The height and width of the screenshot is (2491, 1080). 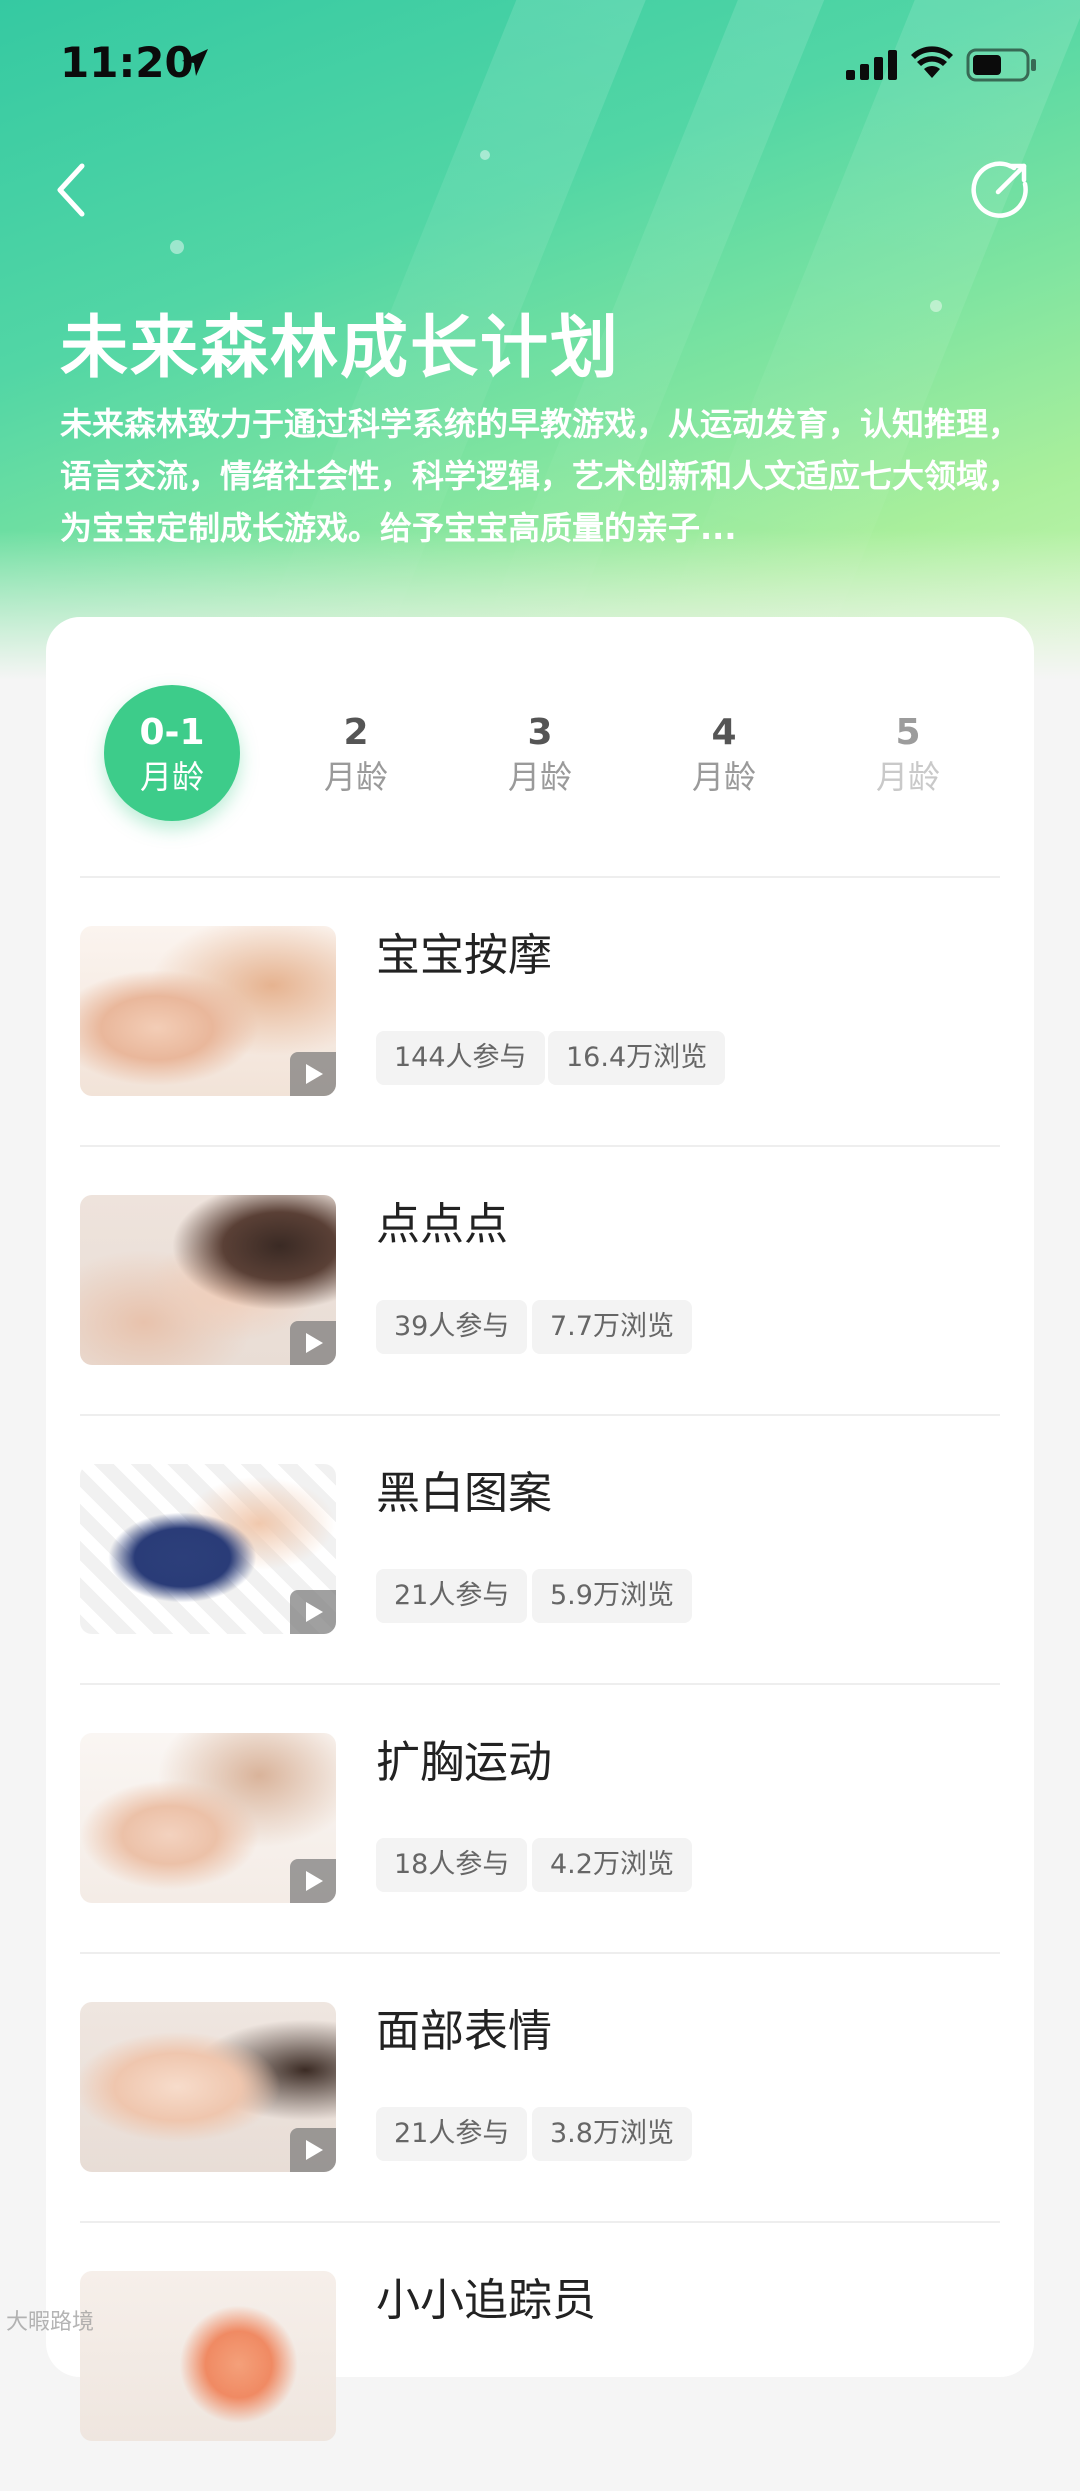 I want to click on item-title: 小小追踪员, so click(x=486, y=2300).